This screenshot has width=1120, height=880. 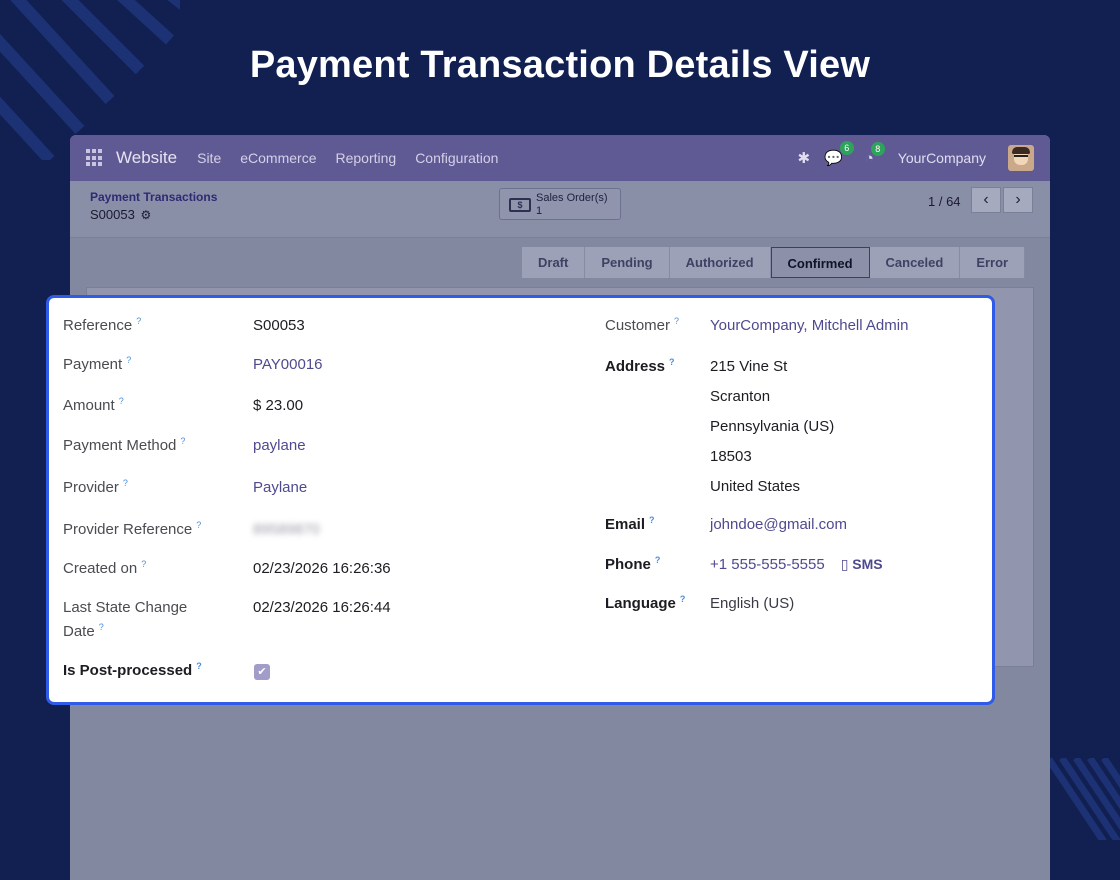 What do you see at coordinates (844, 564) in the screenshot?
I see `mobile-phone-icon: ▯` at bounding box center [844, 564].